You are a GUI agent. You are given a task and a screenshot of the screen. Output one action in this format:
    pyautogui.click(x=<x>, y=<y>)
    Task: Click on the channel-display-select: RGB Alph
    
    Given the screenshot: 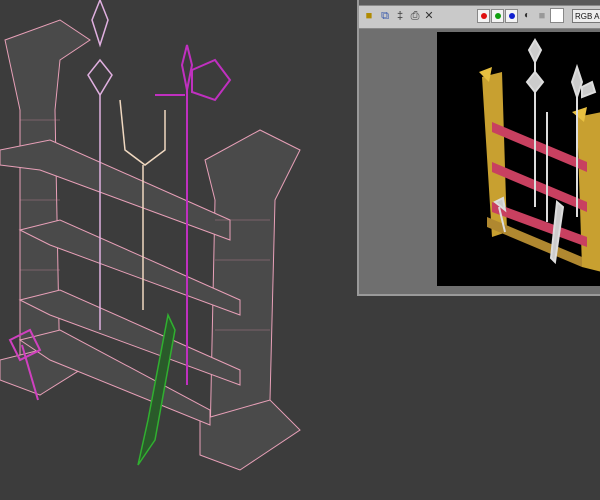 What is the action you would take?
    pyautogui.click(x=586, y=16)
    